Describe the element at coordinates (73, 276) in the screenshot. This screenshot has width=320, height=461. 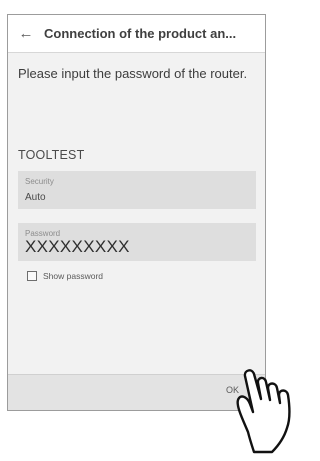
I see `show-password-label: Show password` at that location.